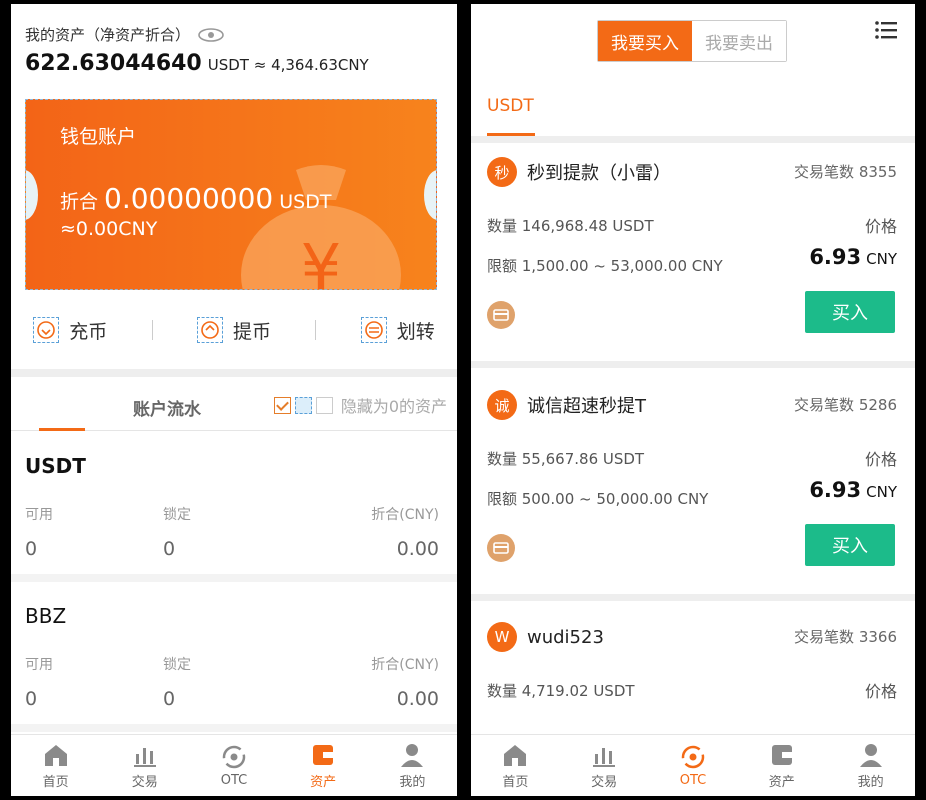  Describe the element at coordinates (282, 405) in the screenshot. I see `checkbox-checked-icon` at that location.